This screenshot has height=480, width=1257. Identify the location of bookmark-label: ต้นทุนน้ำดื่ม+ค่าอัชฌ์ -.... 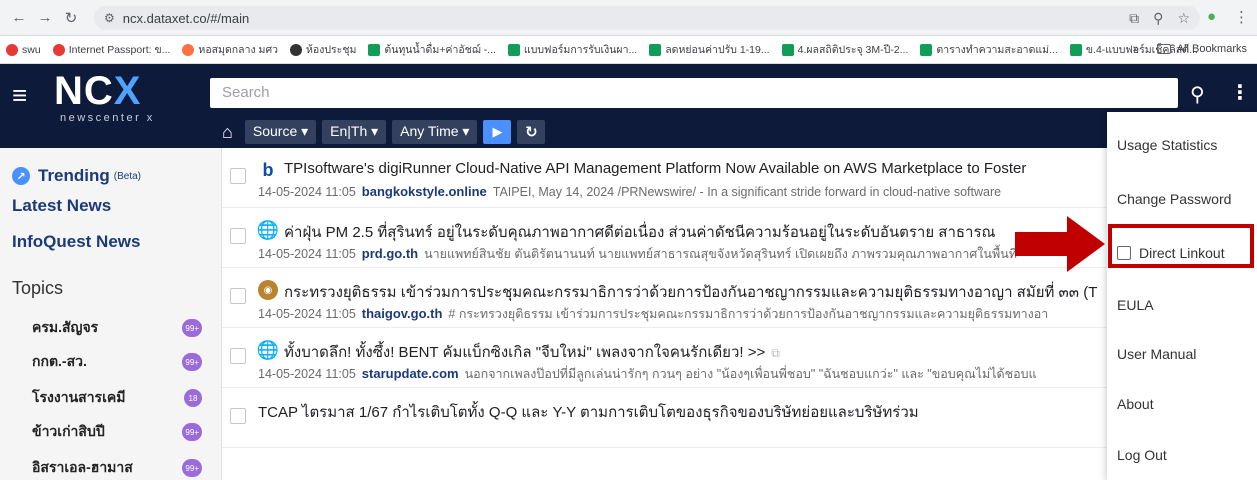
(440, 50).